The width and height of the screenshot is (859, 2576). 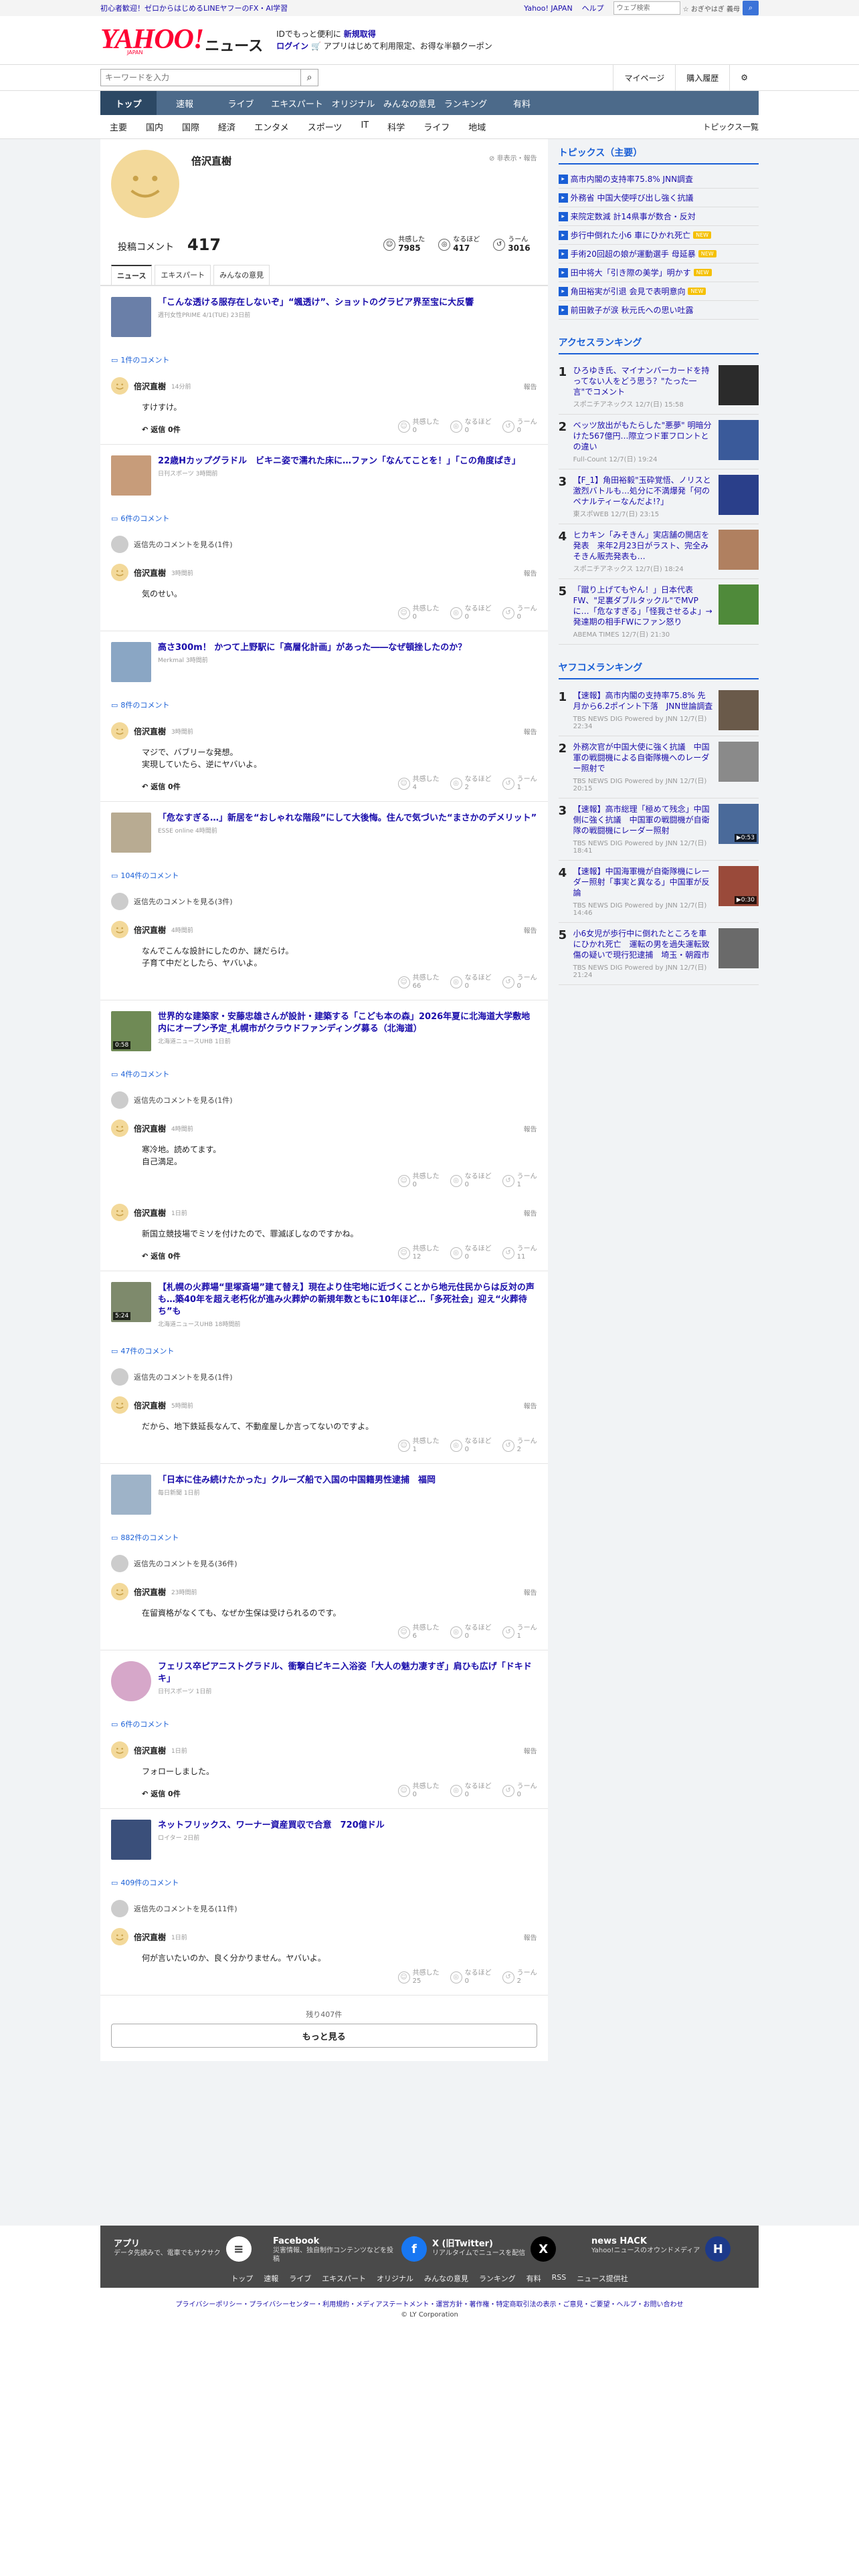 I want to click on category-link: 主要, so click(x=118, y=127).